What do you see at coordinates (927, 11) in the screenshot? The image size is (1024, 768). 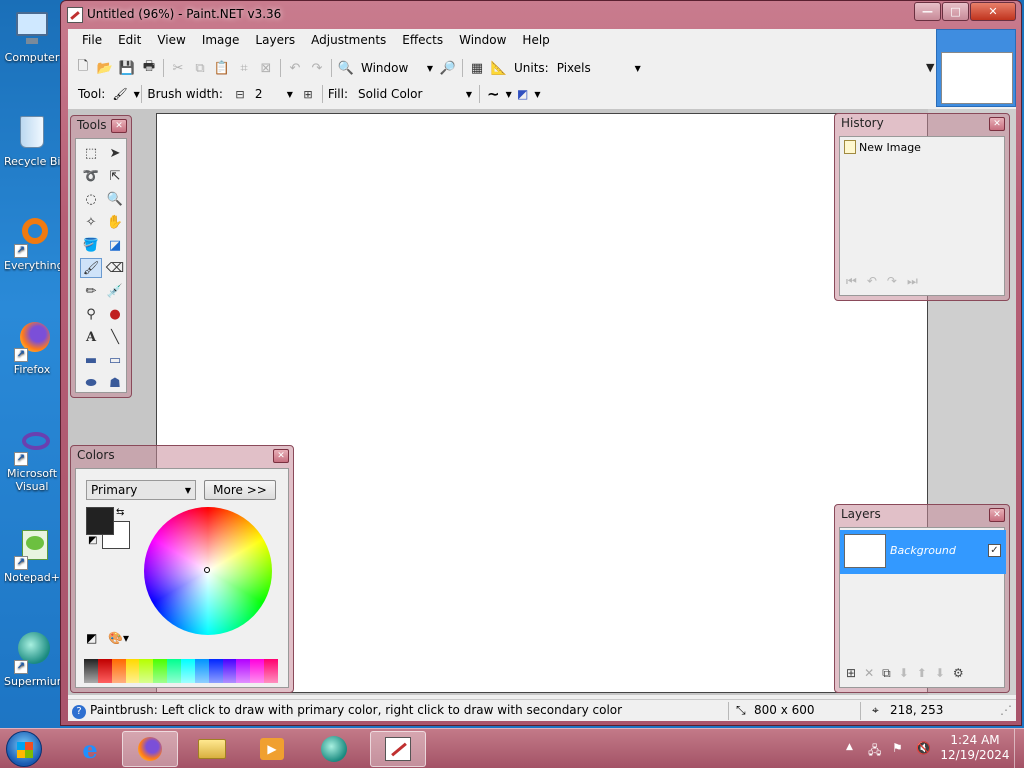 I see `minimize-button: —` at bounding box center [927, 11].